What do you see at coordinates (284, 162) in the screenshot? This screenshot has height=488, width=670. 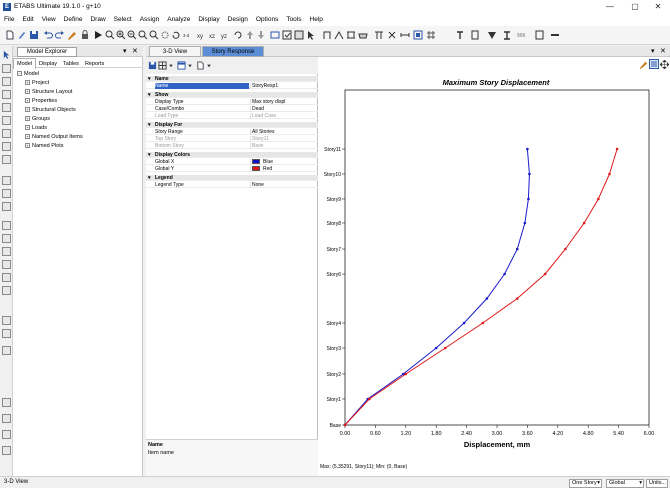 I see `prop-value: Blue` at bounding box center [284, 162].